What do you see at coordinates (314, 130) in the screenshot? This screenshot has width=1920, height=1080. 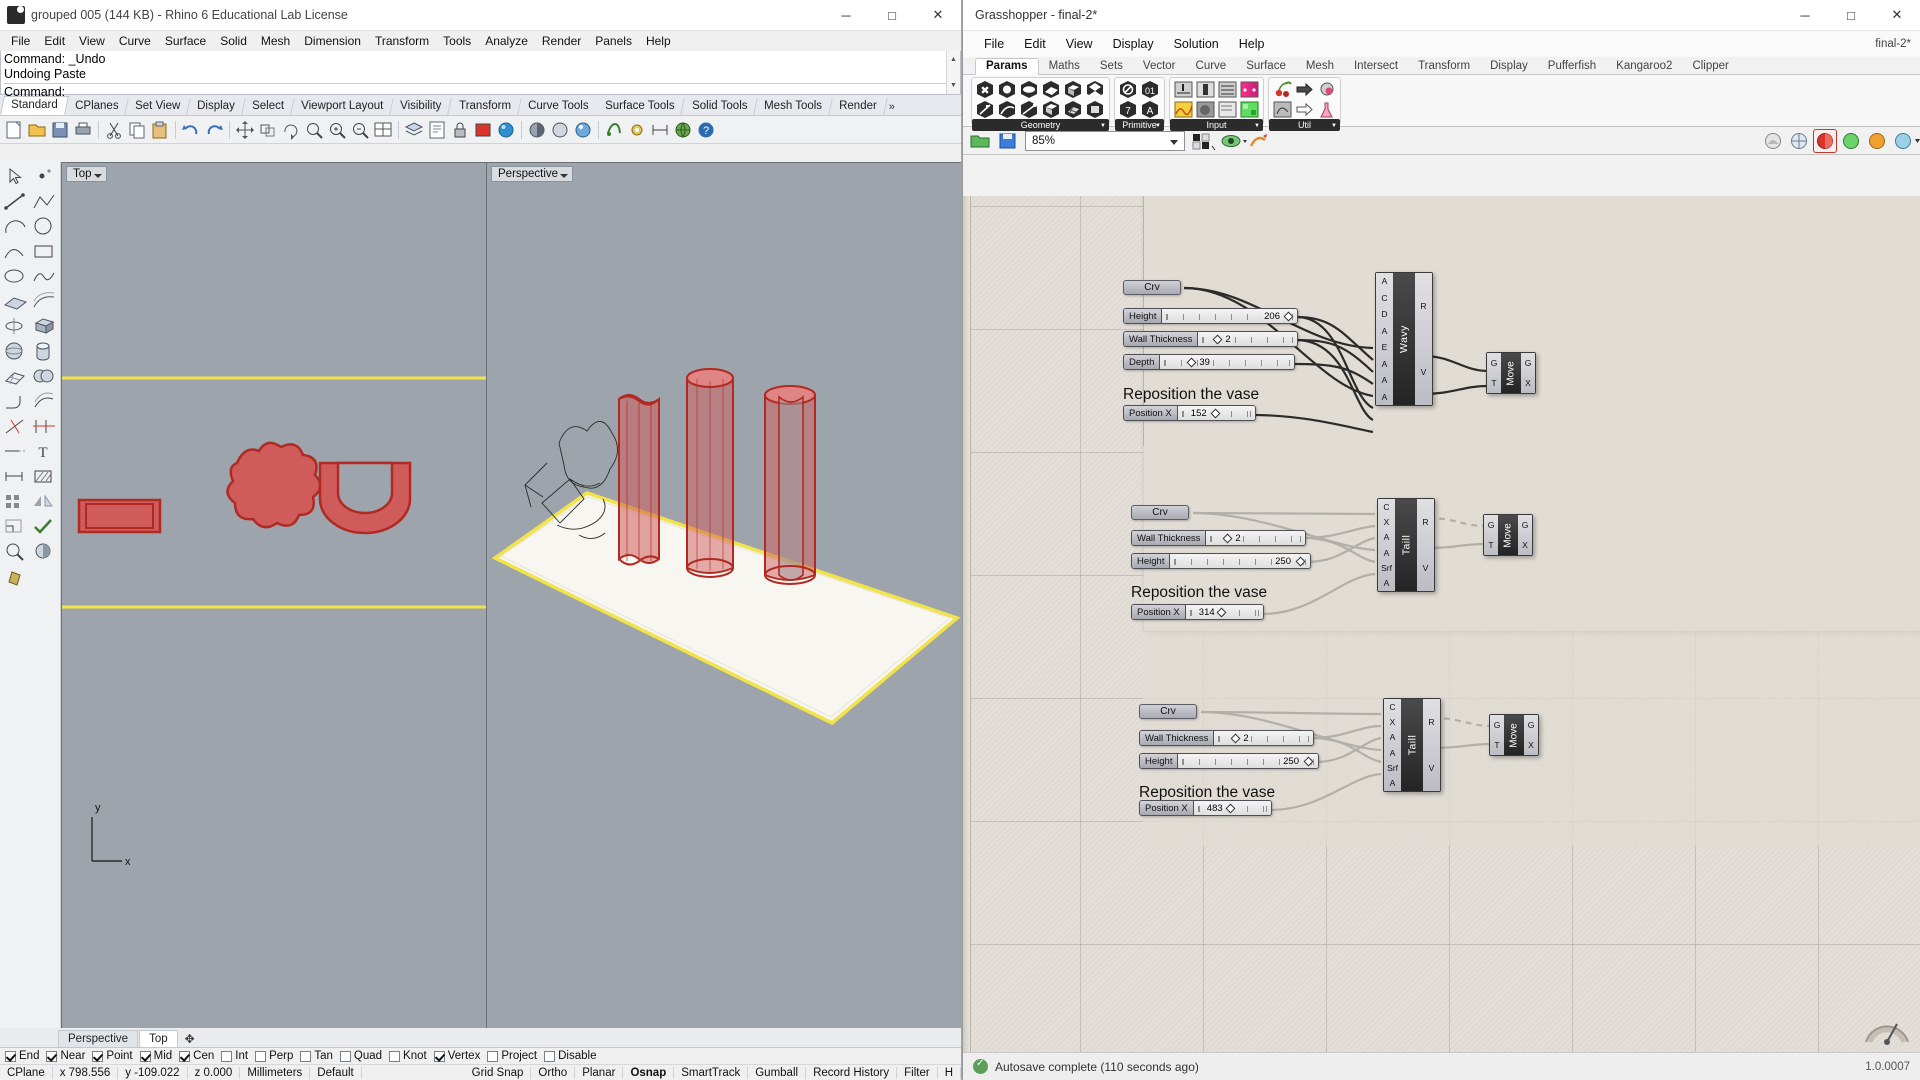 I see `zoom-window-icon` at bounding box center [314, 130].